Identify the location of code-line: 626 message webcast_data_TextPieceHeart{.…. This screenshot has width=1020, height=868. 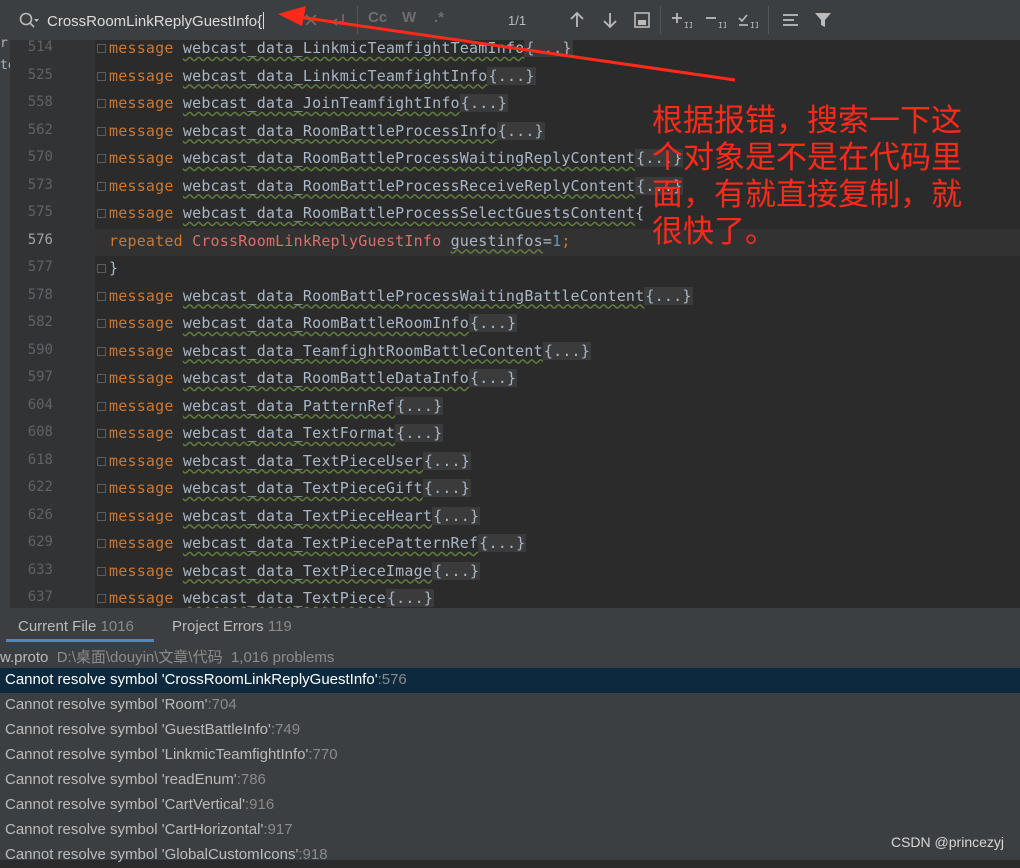
(515, 518).